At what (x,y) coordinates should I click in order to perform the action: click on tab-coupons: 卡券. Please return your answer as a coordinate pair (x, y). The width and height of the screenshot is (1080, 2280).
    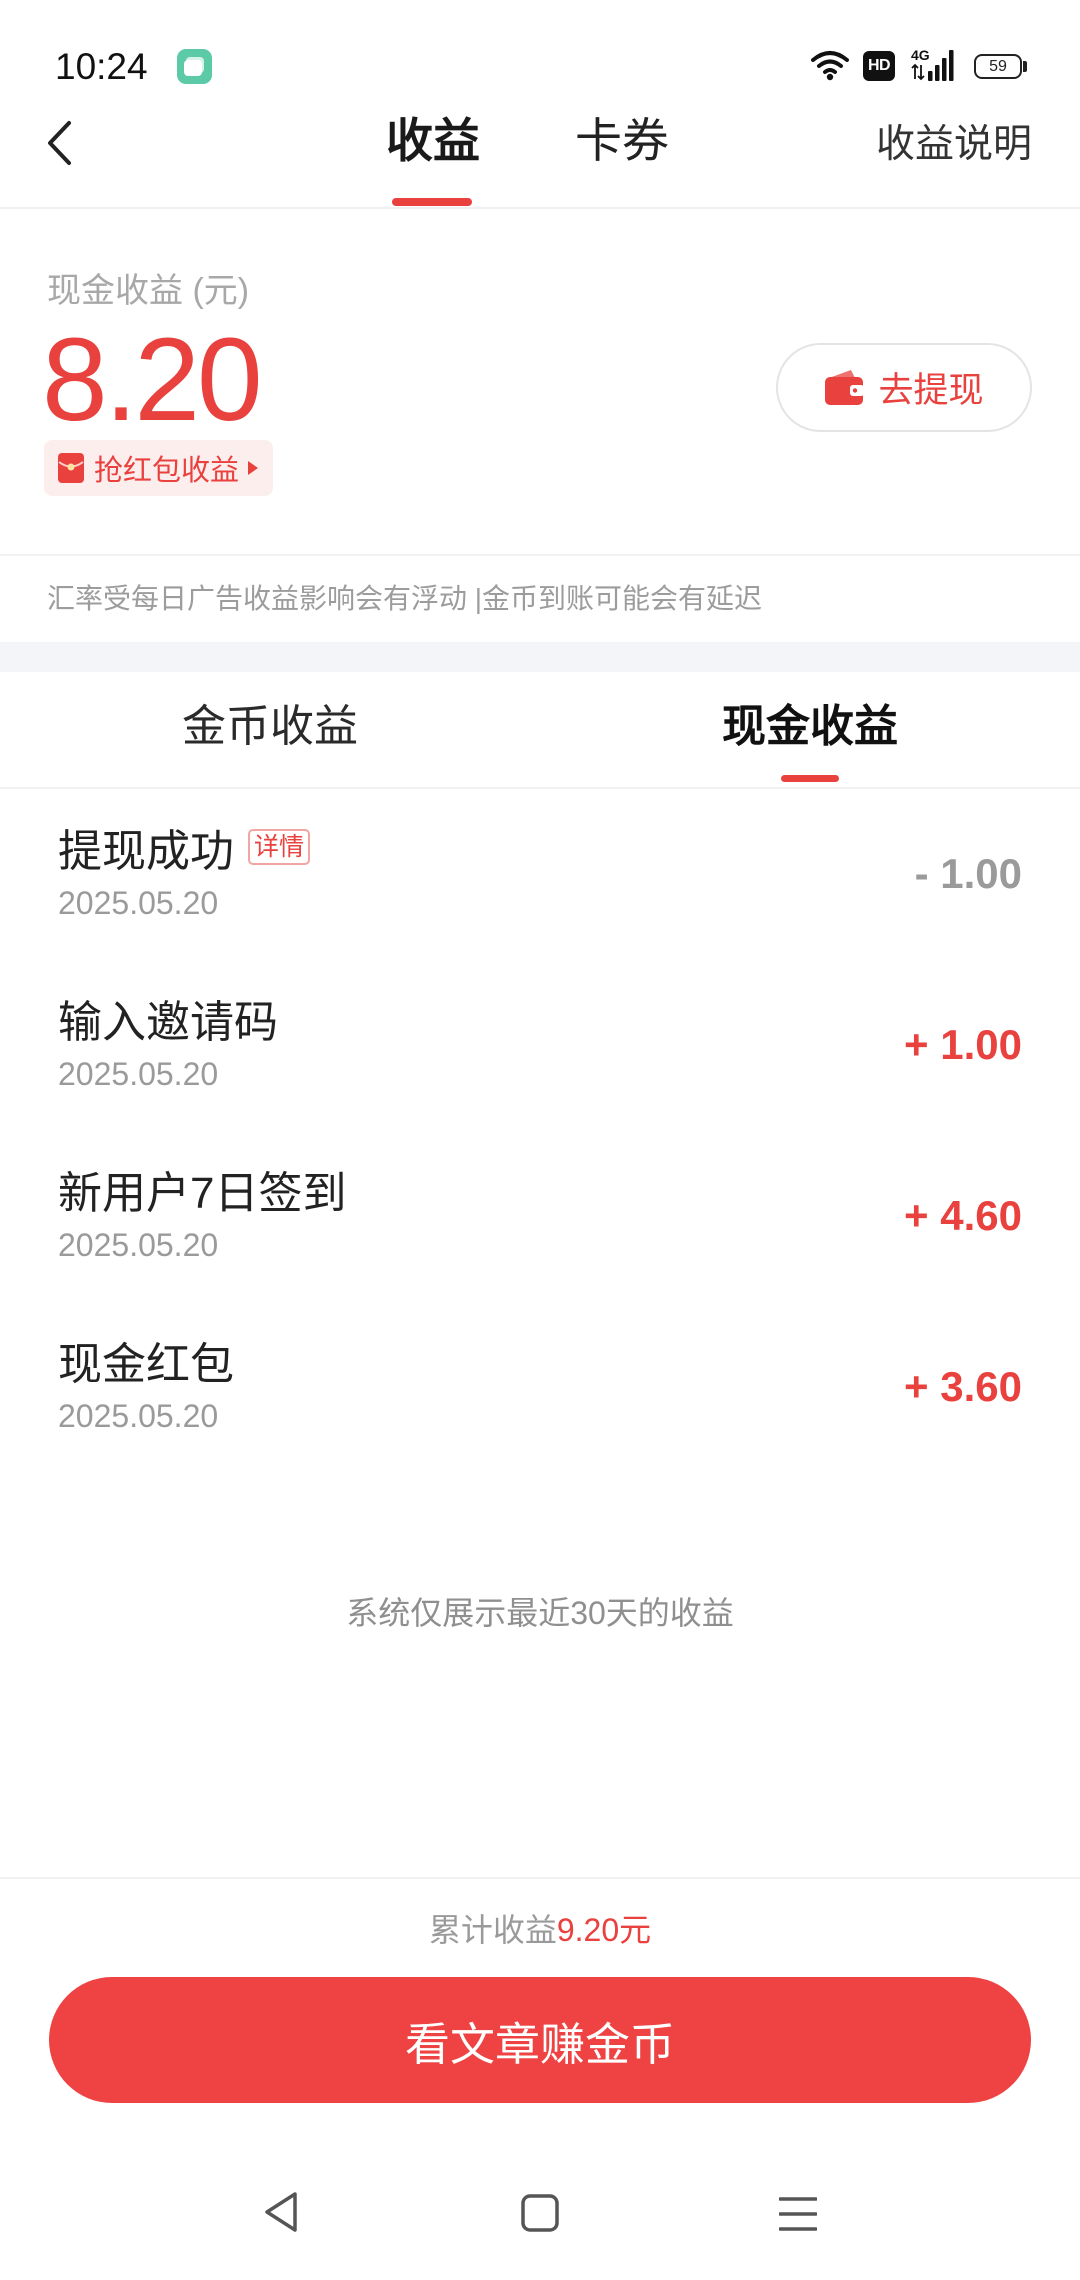
    Looking at the image, I should click on (622, 141).